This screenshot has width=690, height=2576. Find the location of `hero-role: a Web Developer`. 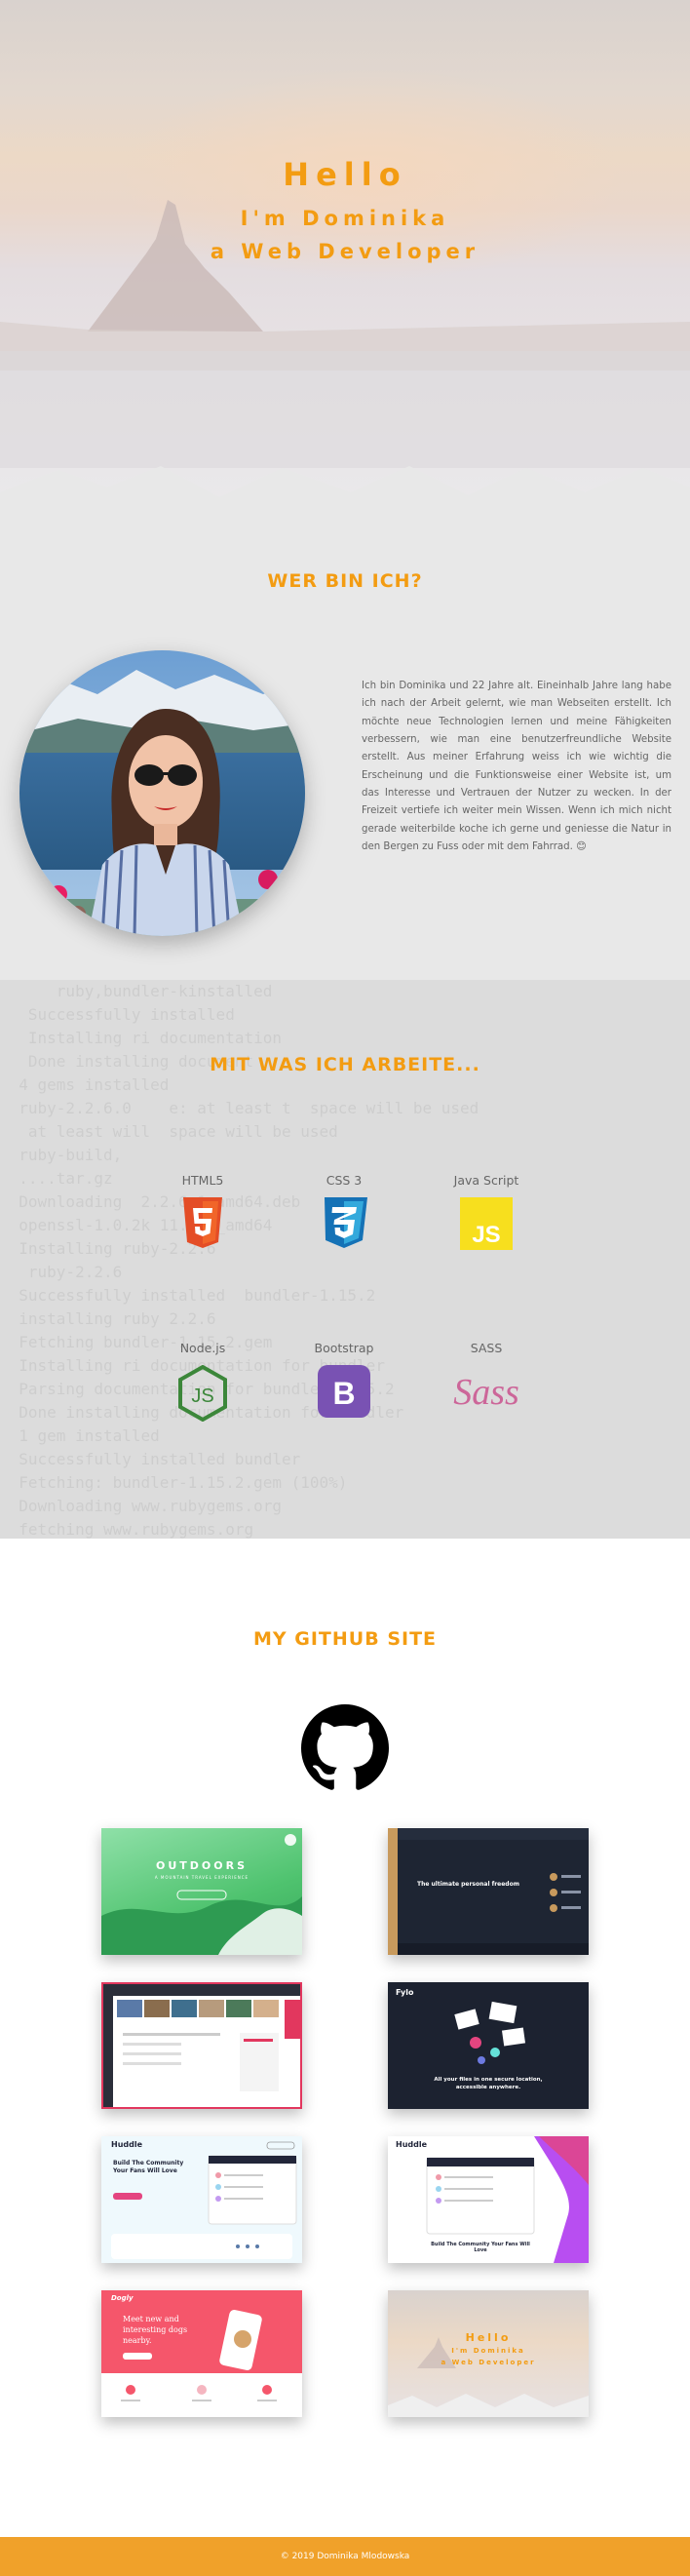

hero-role: a Web Developer is located at coordinates (345, 251).